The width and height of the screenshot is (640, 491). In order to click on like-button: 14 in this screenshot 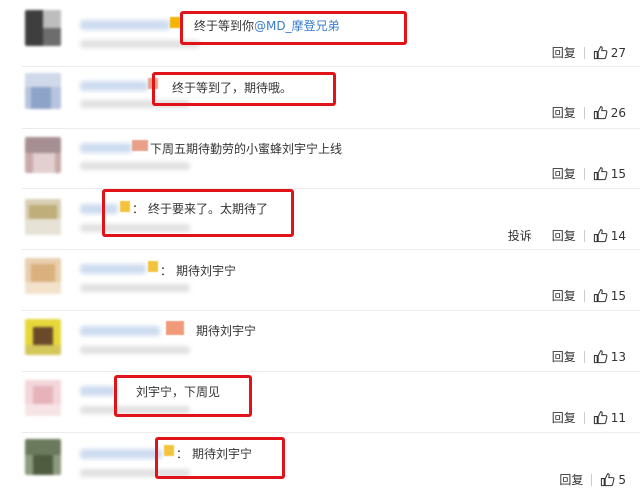, I will do `click(609, 235)`.